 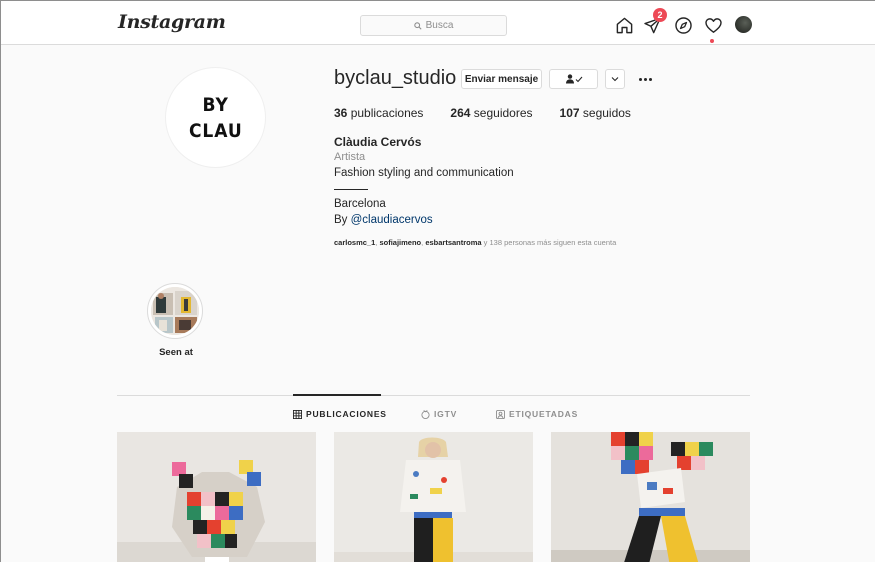 I want to click on highlight-cover-image, so click(x=175, y=311).